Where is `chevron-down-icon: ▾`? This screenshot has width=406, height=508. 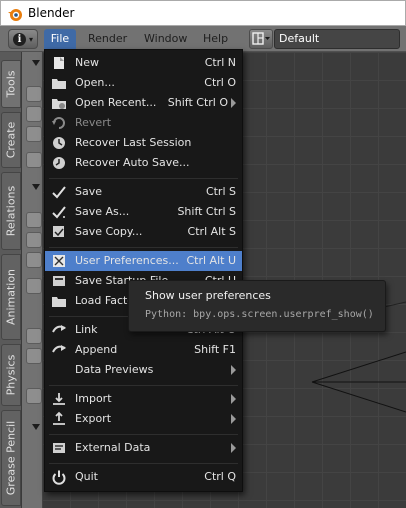 chevron-down-icon: ▾ is located at coordinates (31, 39).